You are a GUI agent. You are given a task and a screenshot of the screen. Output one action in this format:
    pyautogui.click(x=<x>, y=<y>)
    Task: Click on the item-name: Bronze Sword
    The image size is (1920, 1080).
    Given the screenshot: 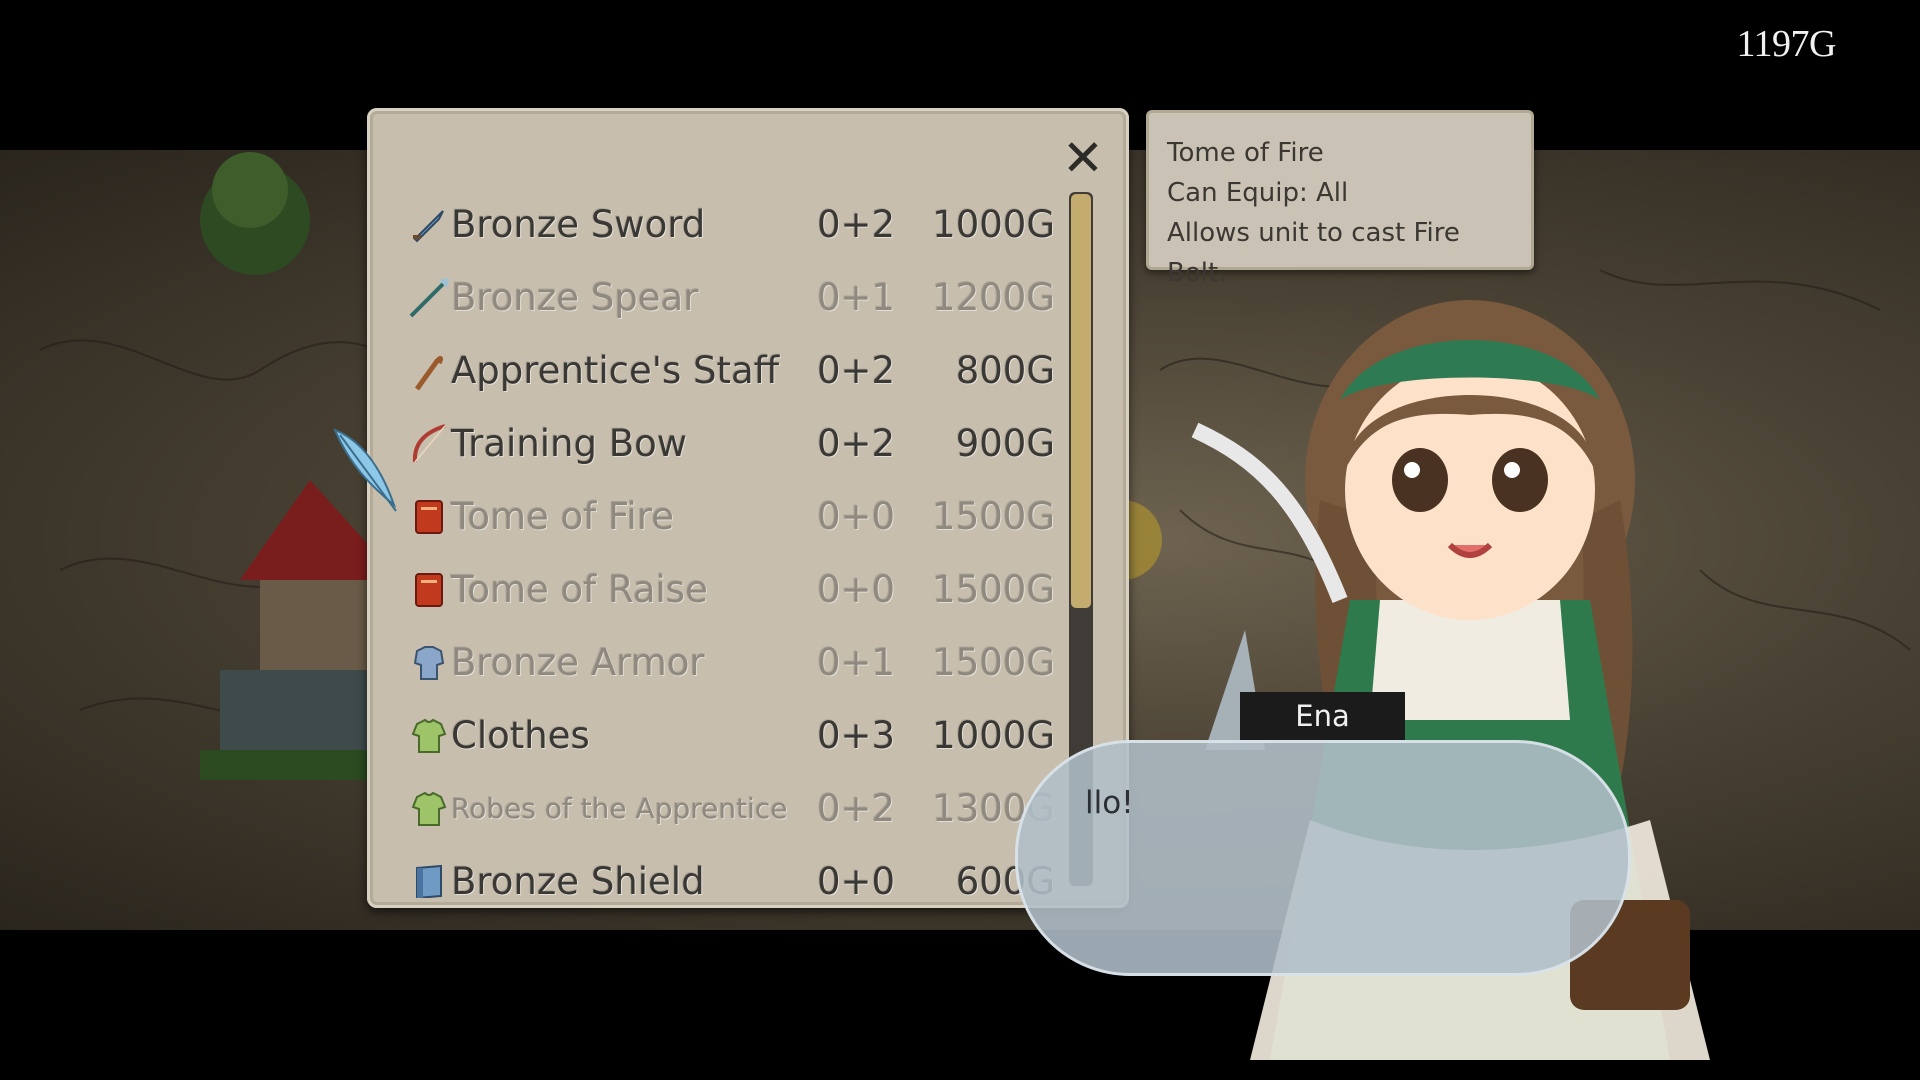 What is the action you would take?
    pyautogui.click(x=578, y=224)
    